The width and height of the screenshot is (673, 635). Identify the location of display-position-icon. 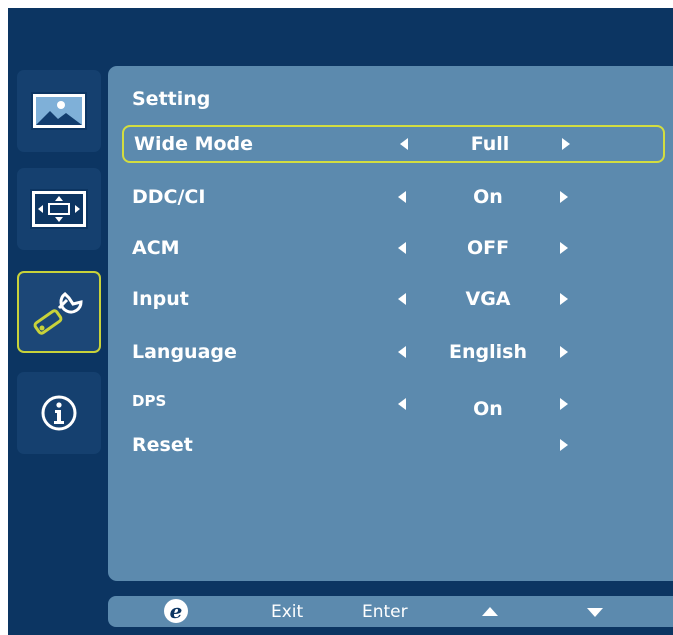
(59, 209).